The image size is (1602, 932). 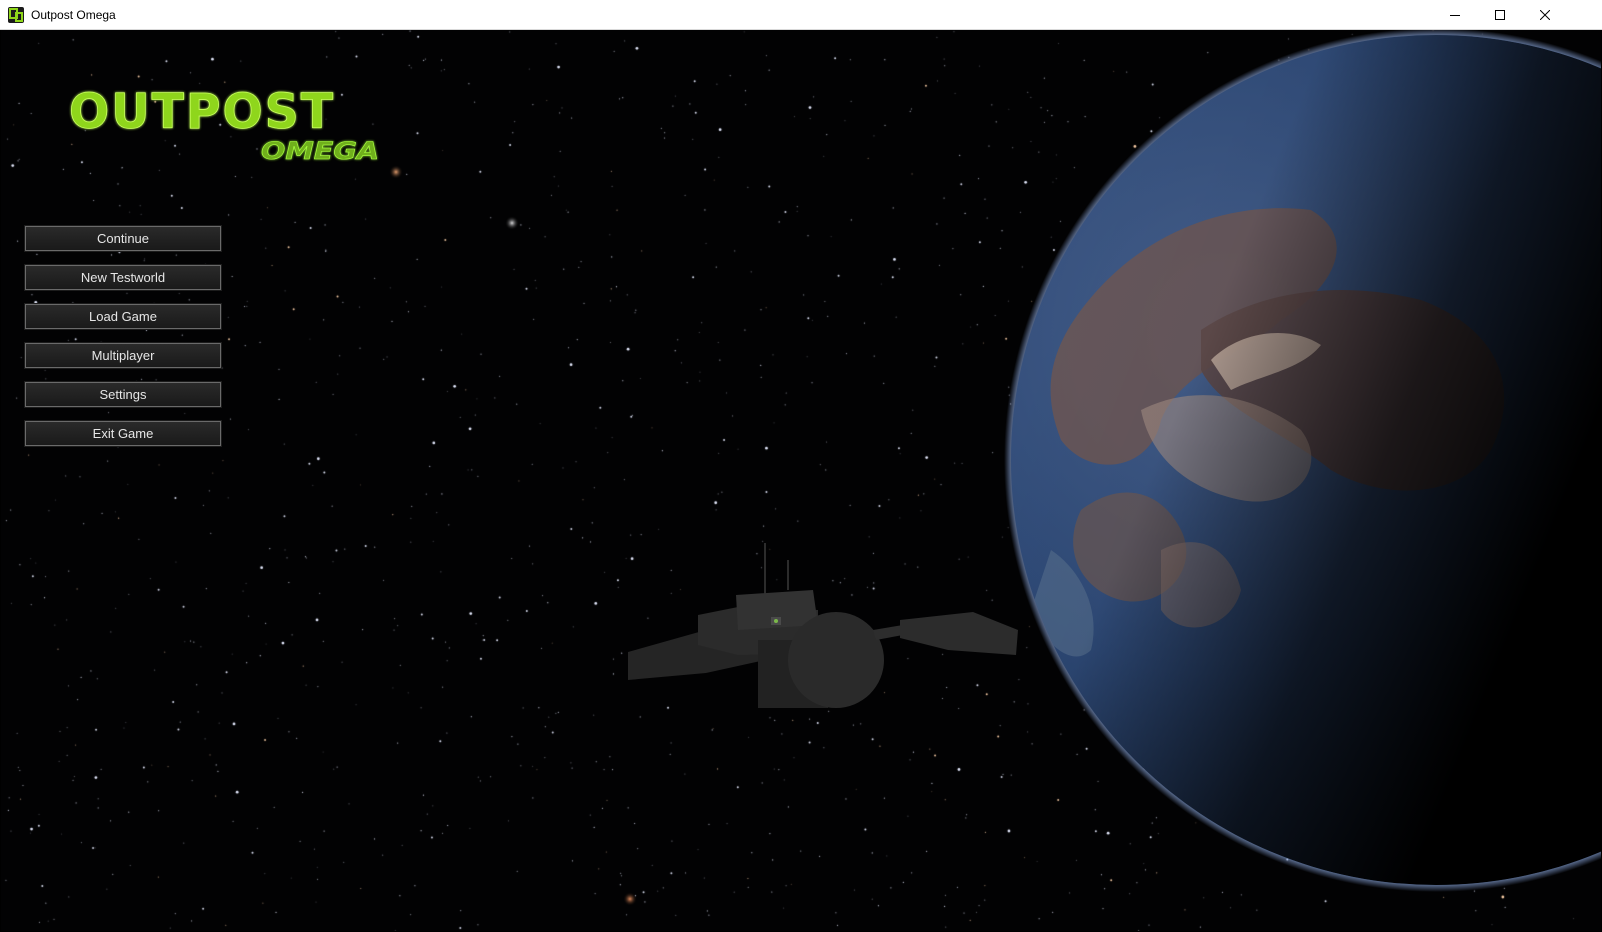 I want to click on minimize-icon, so click(x=1455, y=15).